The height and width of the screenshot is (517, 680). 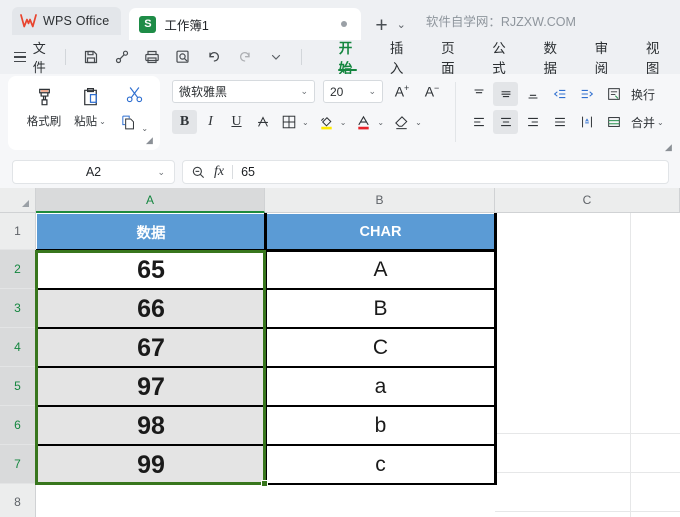 I want to click on wrap-text-label: 换行, so click(x=643, y=94).